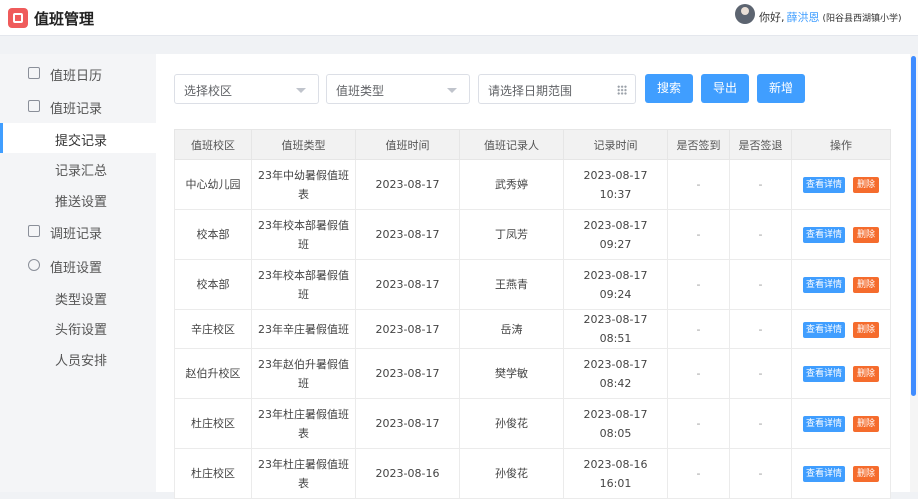 The image size is (918, 499). What do you see at coordinates (511, 373) in the screenshot?
I see `cell-recorder: 樊学敏` at bounding box center [511, 373].